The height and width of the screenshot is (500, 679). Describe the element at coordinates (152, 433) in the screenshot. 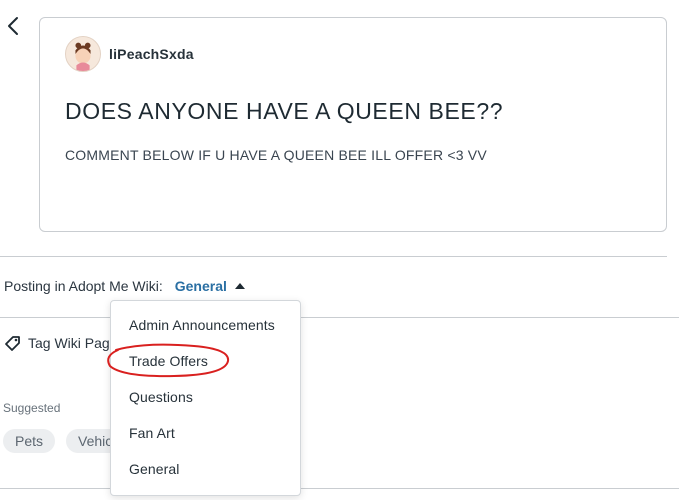

I see `dropdown-item-fan-art: Fan Art` at that location.